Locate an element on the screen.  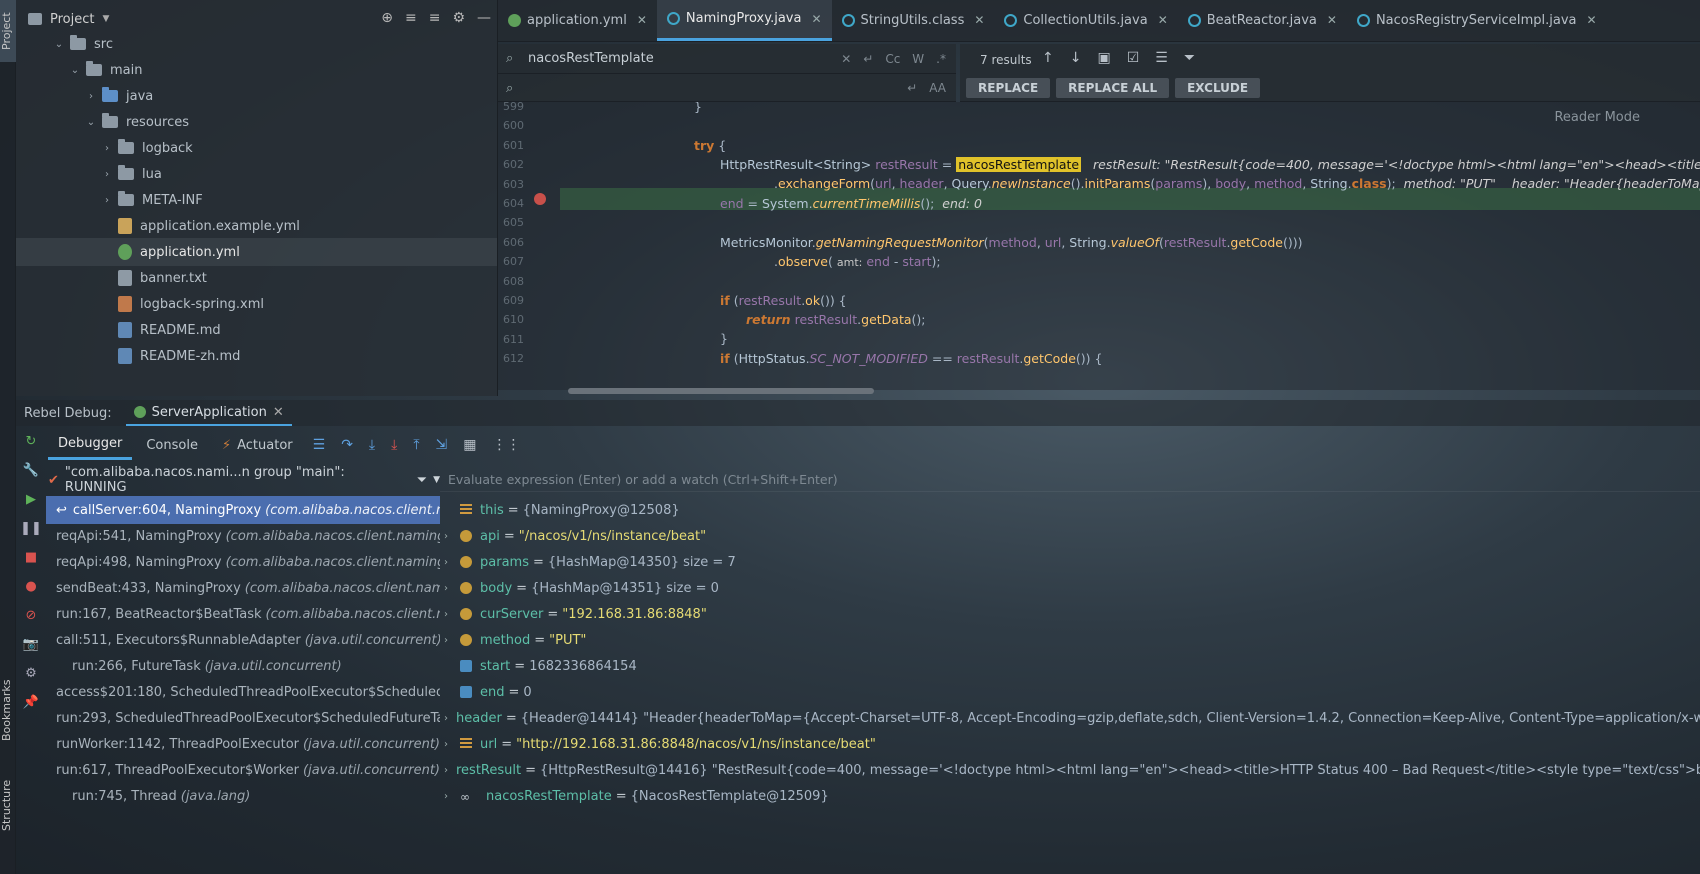
tree-item: › java is located at coordinates (256, 96).